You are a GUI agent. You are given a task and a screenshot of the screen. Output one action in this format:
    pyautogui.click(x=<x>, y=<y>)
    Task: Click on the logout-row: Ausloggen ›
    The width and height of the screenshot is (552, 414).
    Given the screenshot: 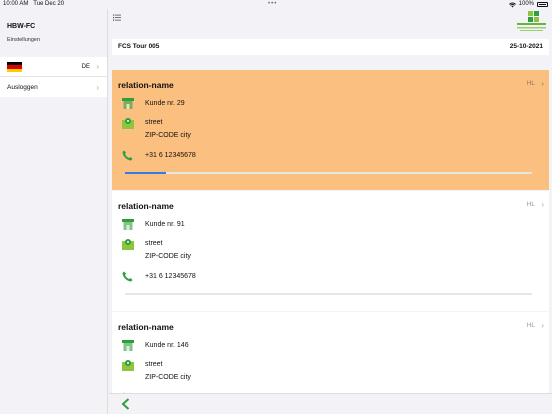 What is the action you would take?
    pyautogui.click(x=53, y=87)
    